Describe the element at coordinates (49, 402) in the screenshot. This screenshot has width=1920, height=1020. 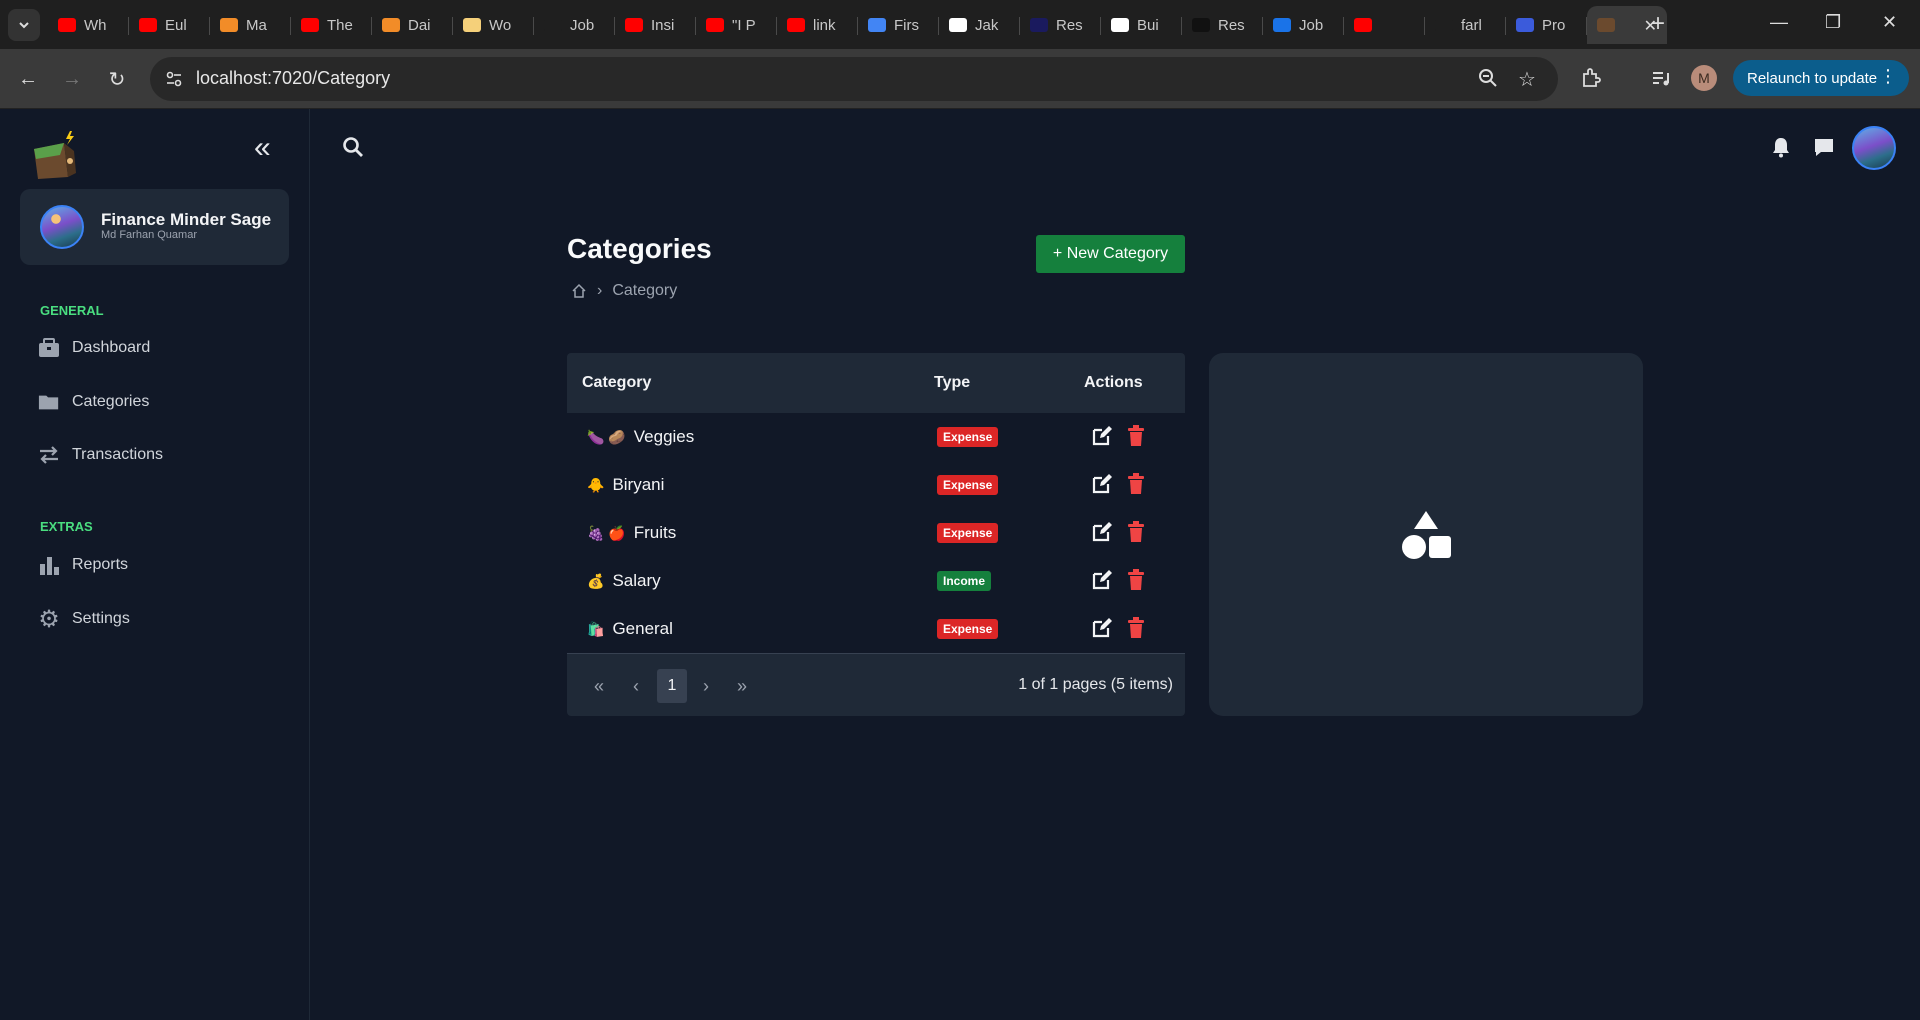
I see `folder-icon` at that location.